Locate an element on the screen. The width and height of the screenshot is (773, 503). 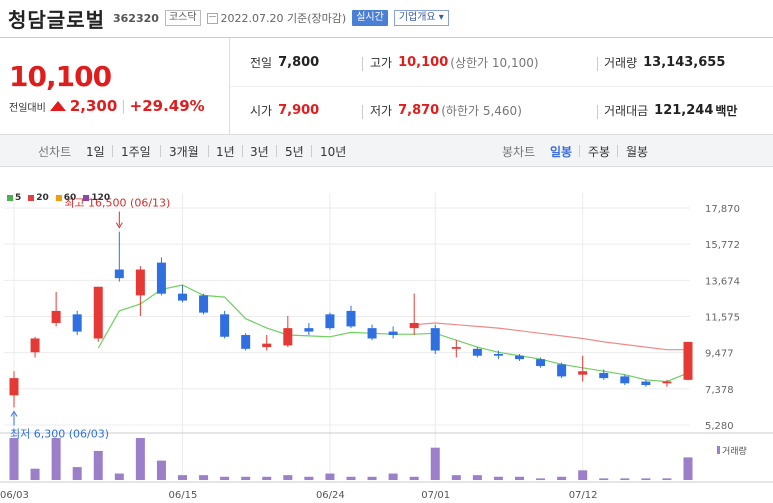
up-arrow-icon is located at coordinates (57, 106).